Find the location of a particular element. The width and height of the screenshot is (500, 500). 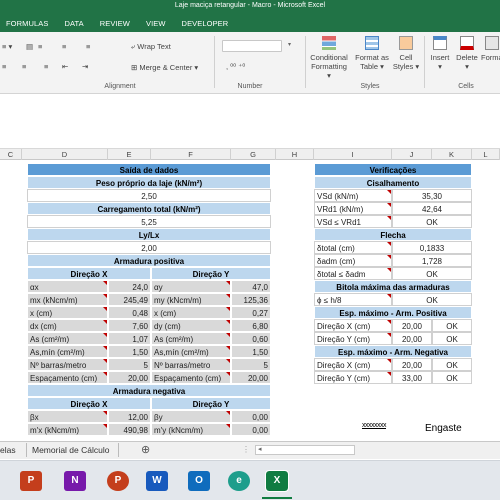

delete-button: Delete ▾ is located at coordinates (467, 53).